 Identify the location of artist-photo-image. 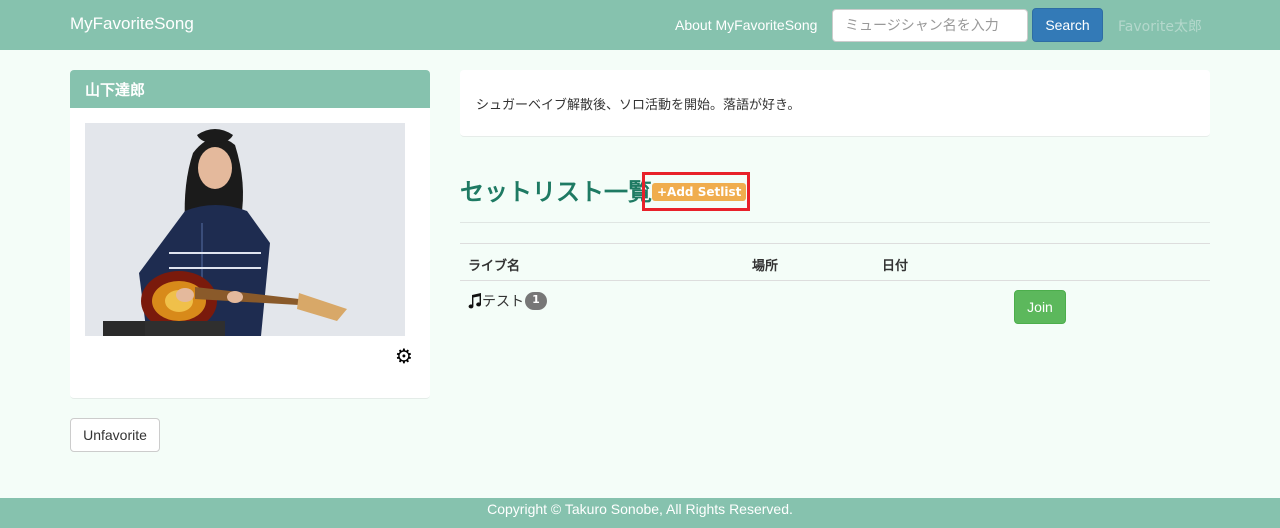
(245, 229).